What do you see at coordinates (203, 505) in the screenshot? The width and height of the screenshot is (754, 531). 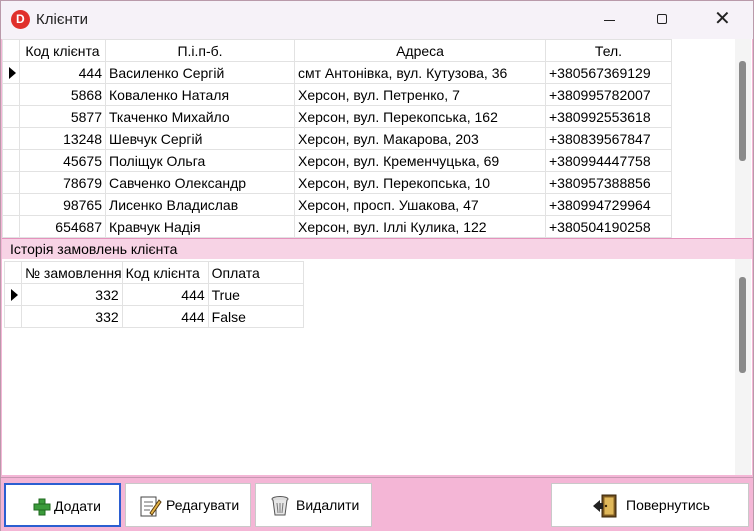 I see `edit-button-label: Редагувати` at bounding box center [203, 505].